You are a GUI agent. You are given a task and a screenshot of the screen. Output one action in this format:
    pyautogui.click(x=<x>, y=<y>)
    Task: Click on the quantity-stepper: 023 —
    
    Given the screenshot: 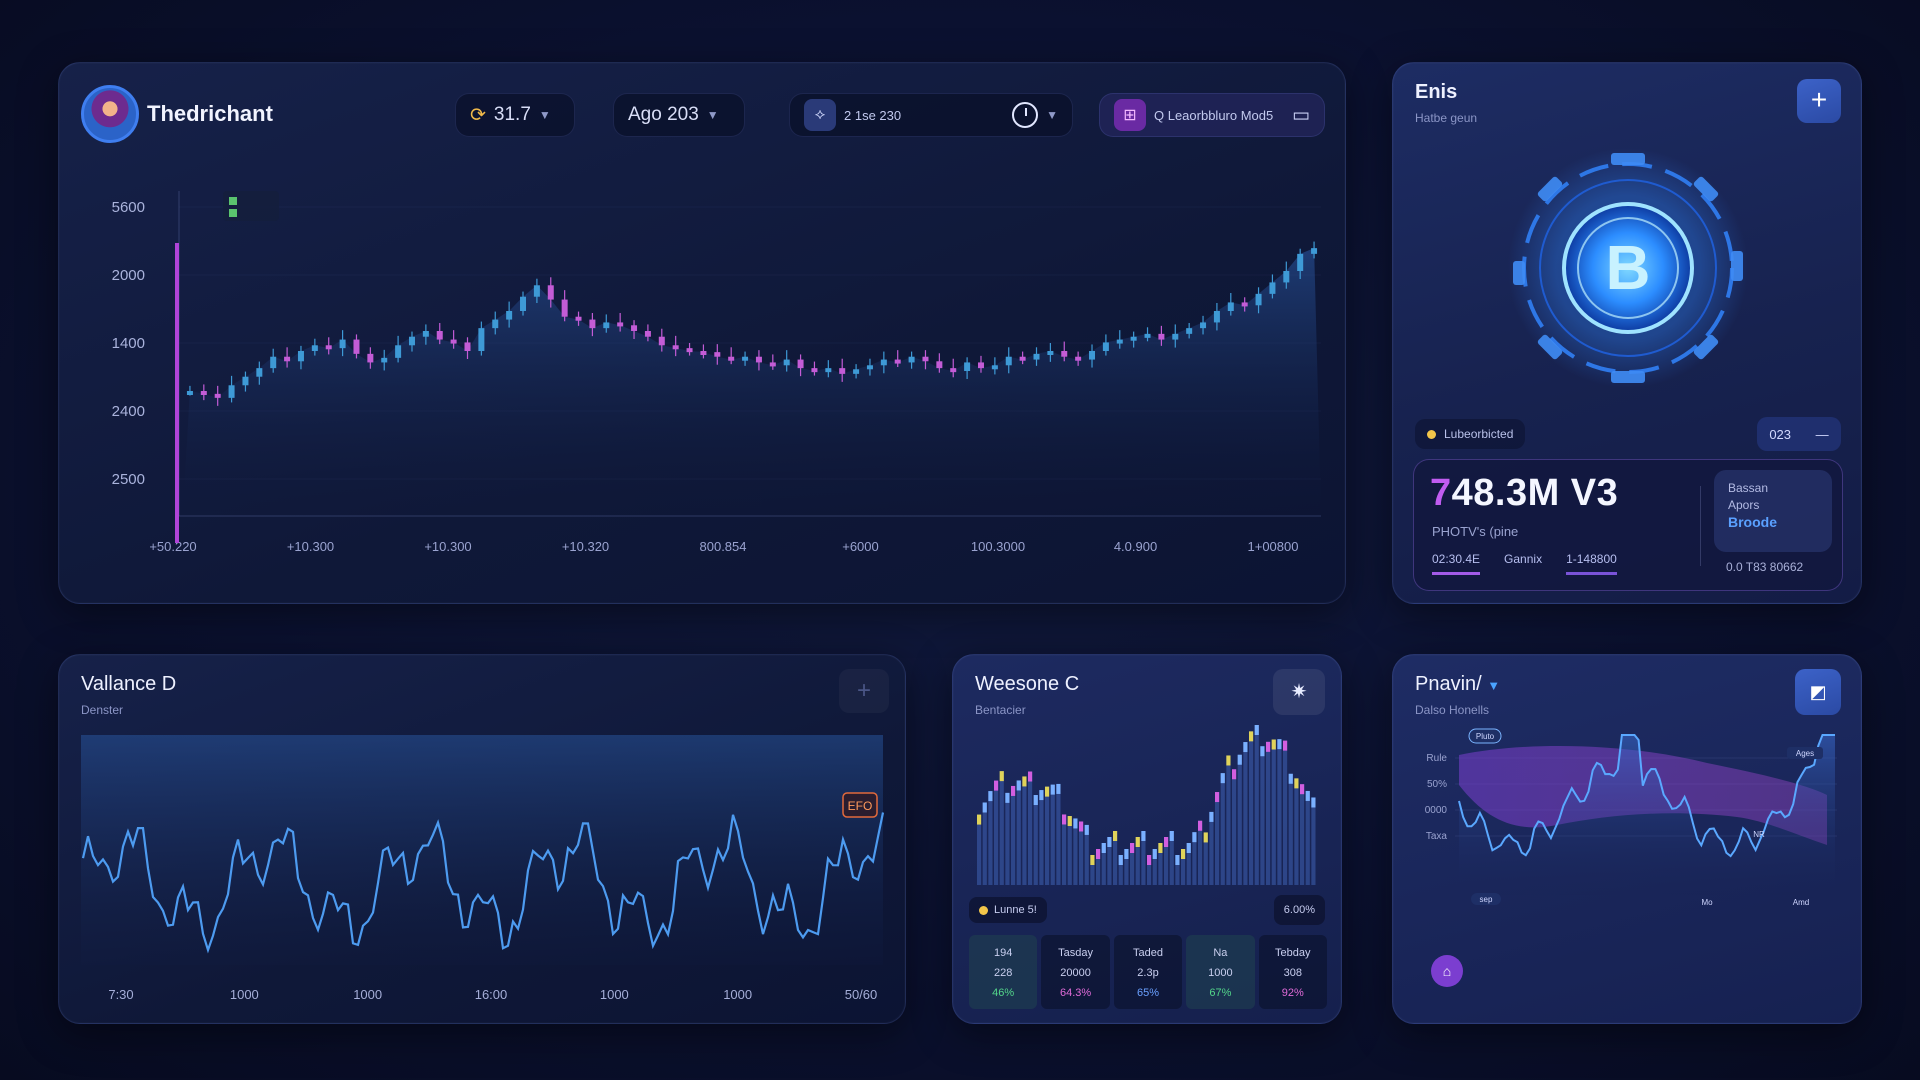 What is the action you would take?
    pyautogui.click(x=1799, y=434)
    